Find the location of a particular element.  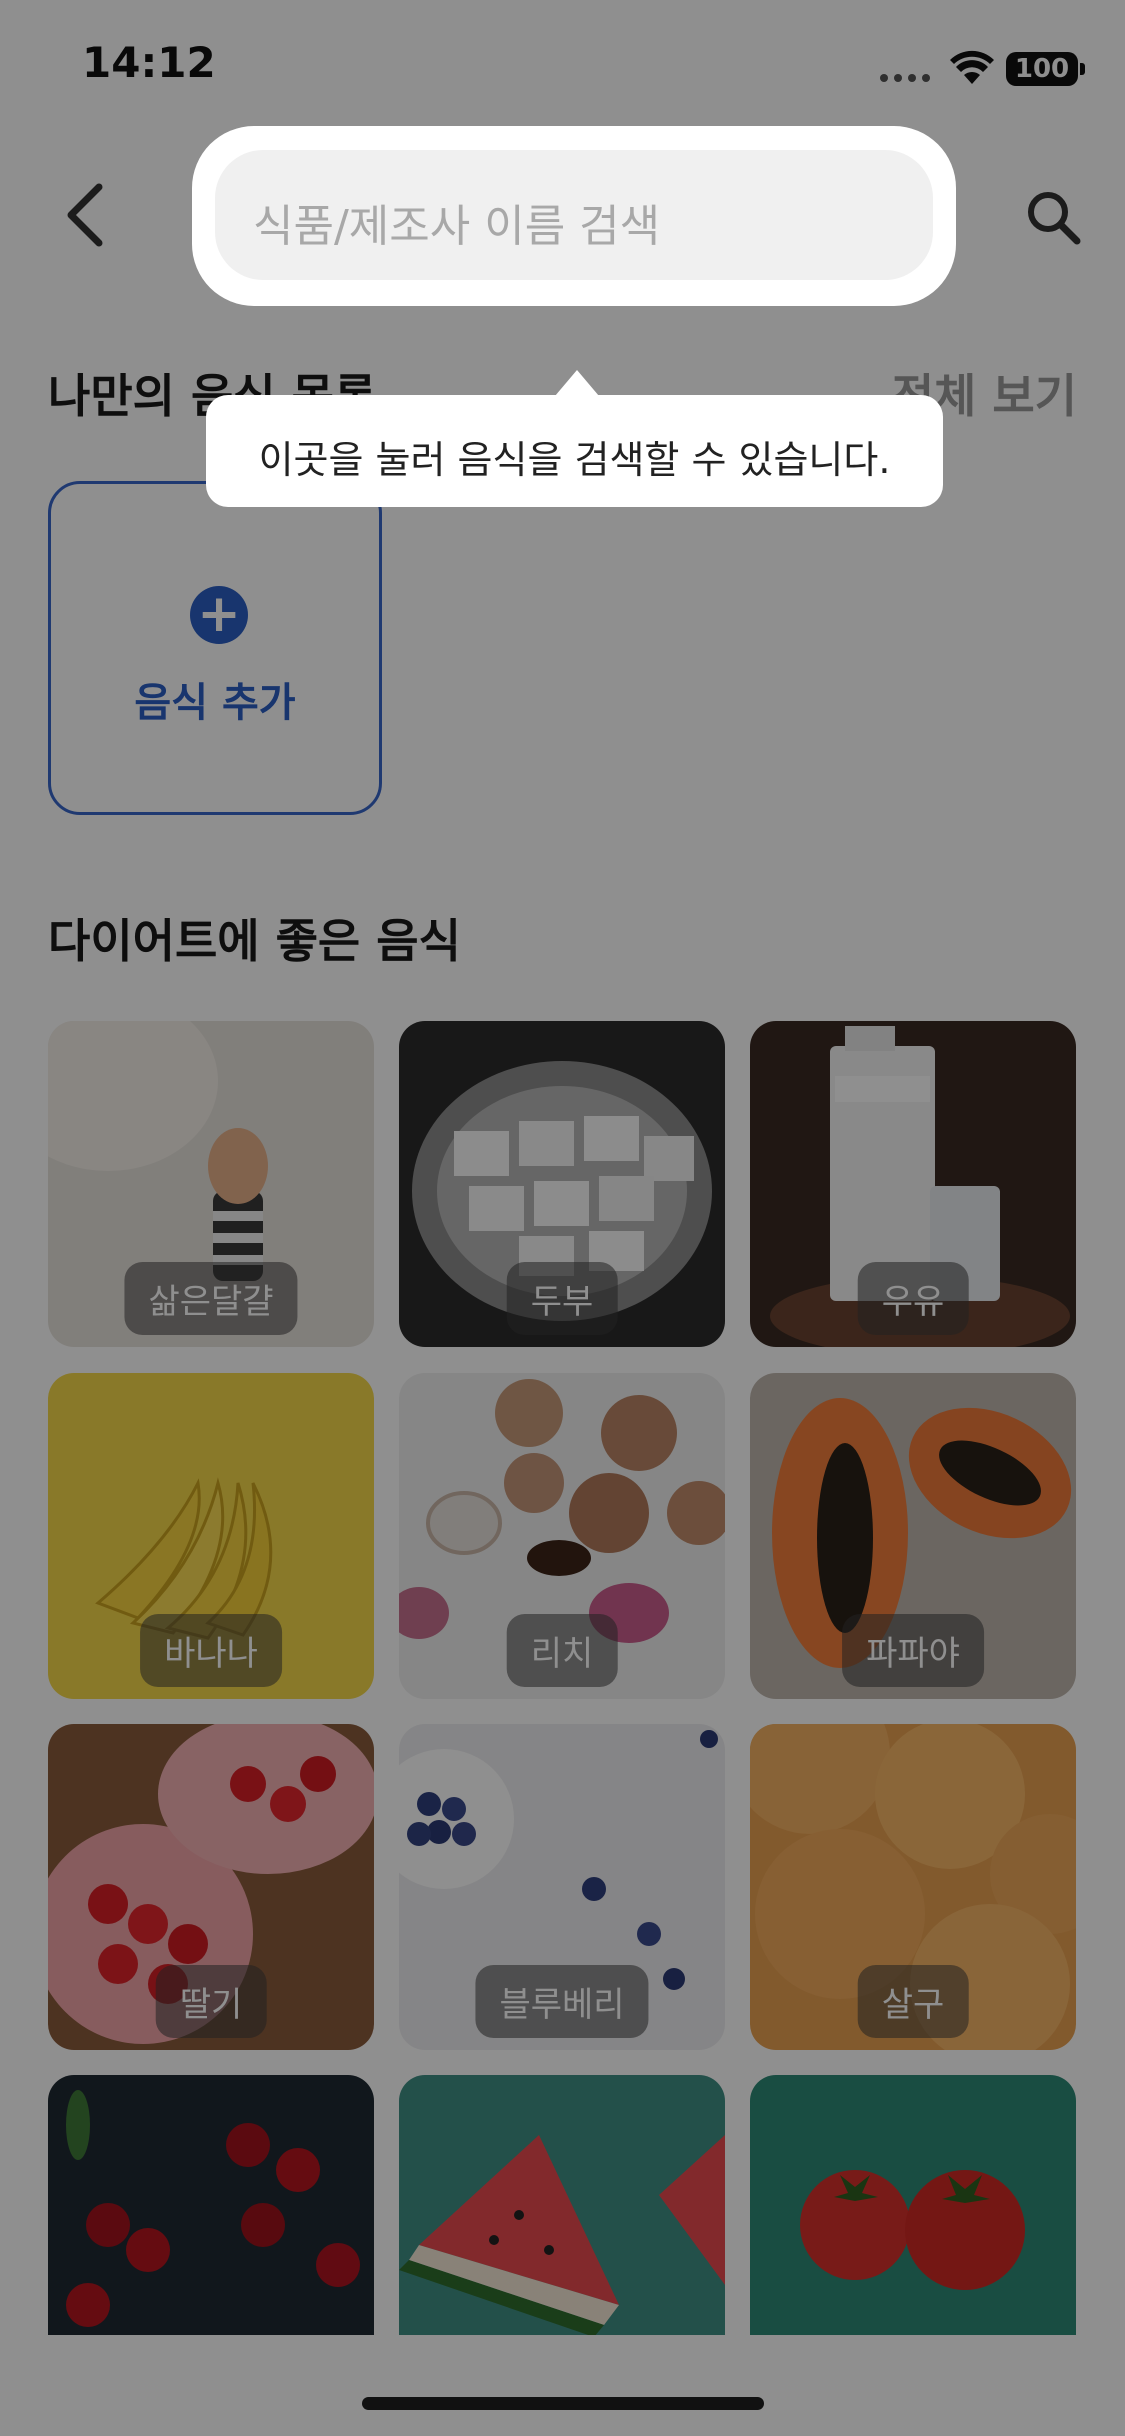

wifi-icon is located at coordinates (972, 67).